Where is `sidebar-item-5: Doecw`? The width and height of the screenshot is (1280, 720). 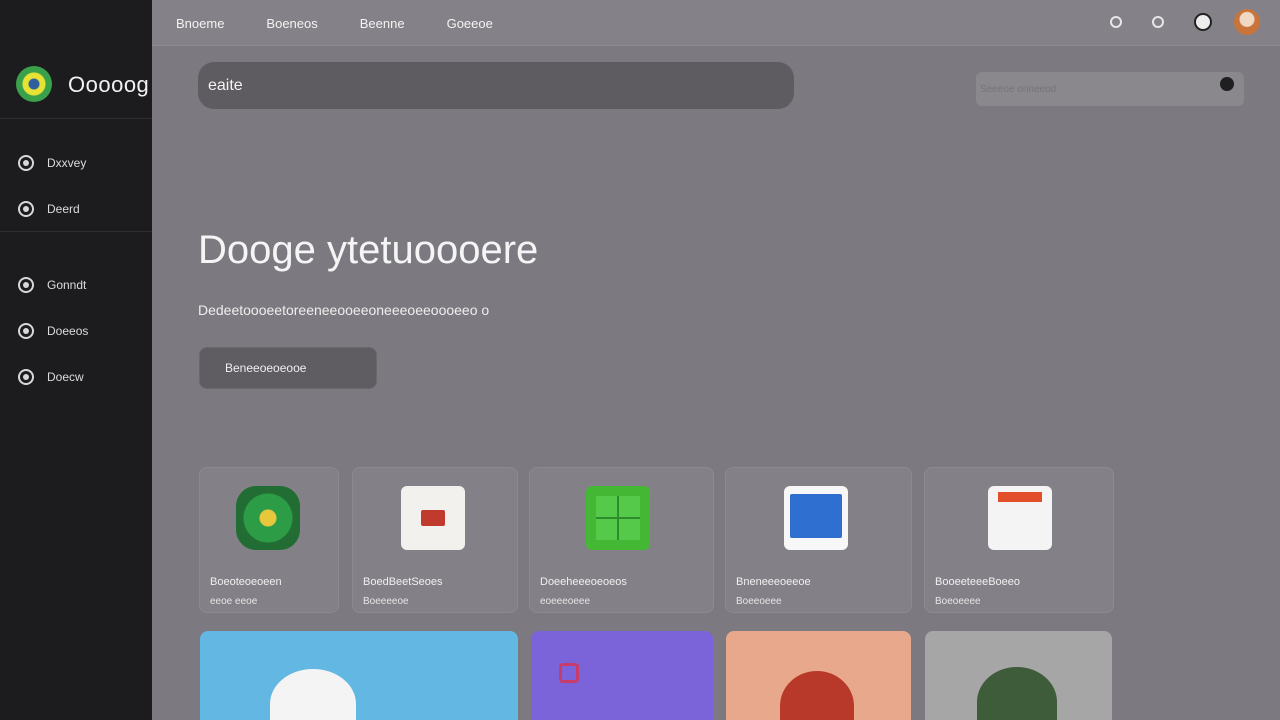
sidebar-item-5: Doecw is located at coordinates (76, 377).